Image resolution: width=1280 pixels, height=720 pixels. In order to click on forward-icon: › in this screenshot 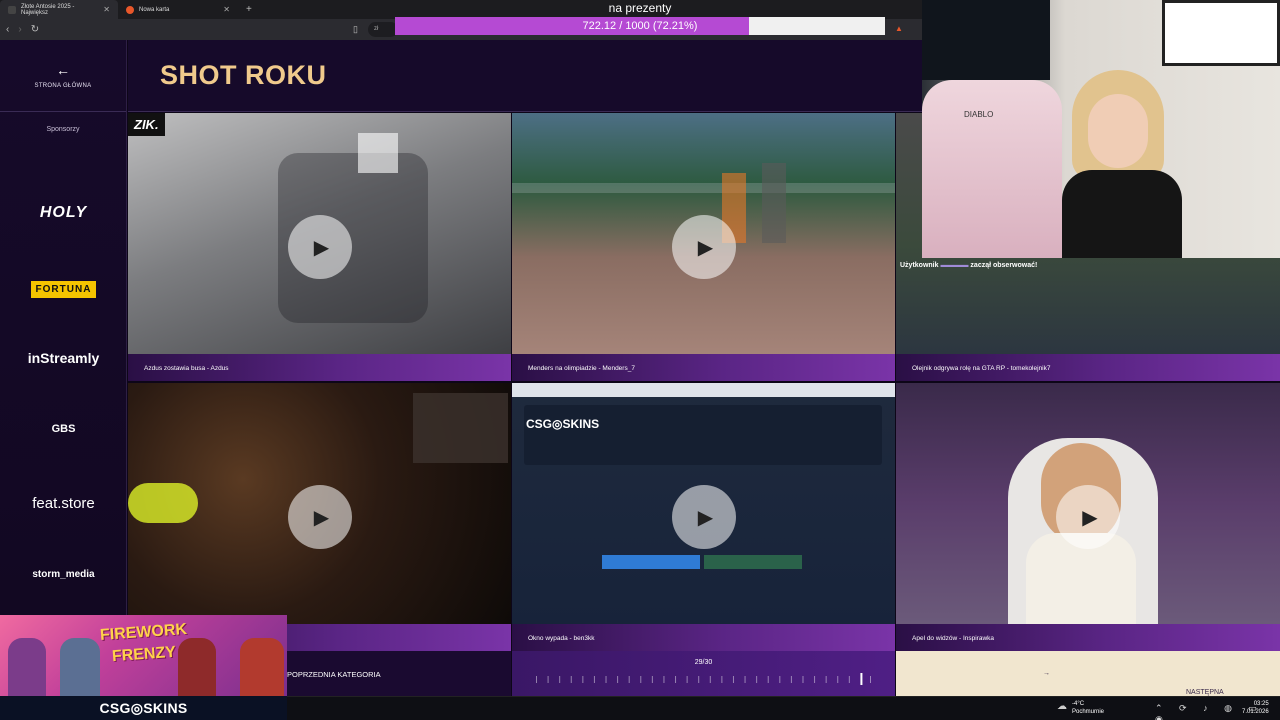, I will do `click(19, 29)`.